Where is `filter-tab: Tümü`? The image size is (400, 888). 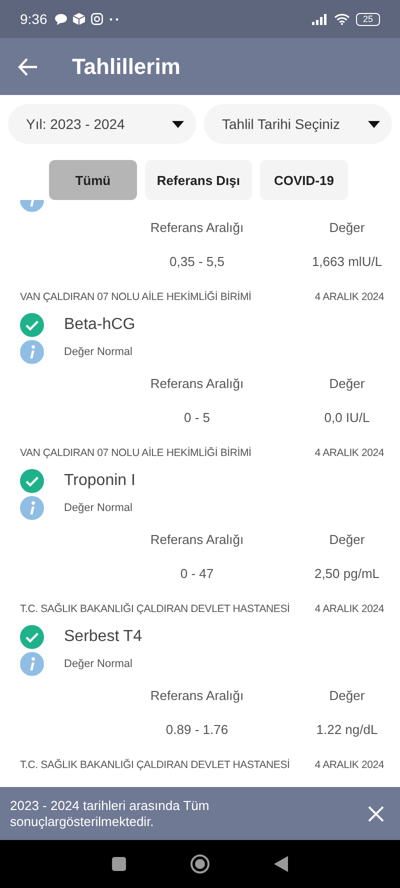
filter-tab: Tümü is located at coordinates (92, 180).